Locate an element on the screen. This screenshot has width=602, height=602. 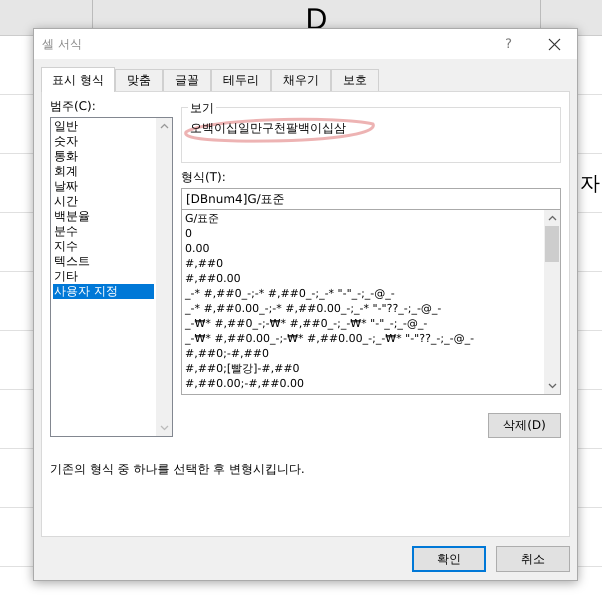
close-icon is located at coordinates (554, 44).